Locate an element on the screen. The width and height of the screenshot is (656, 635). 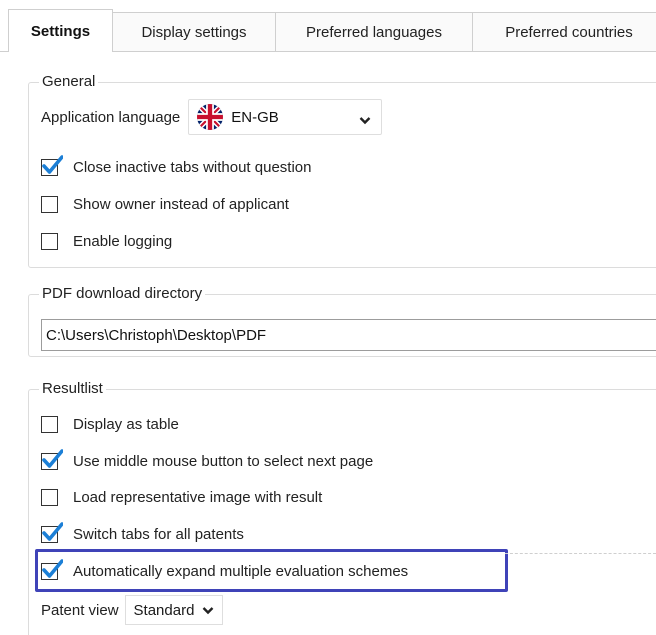
display-as-table-label: Display as table is located at coordinates (126, 424).